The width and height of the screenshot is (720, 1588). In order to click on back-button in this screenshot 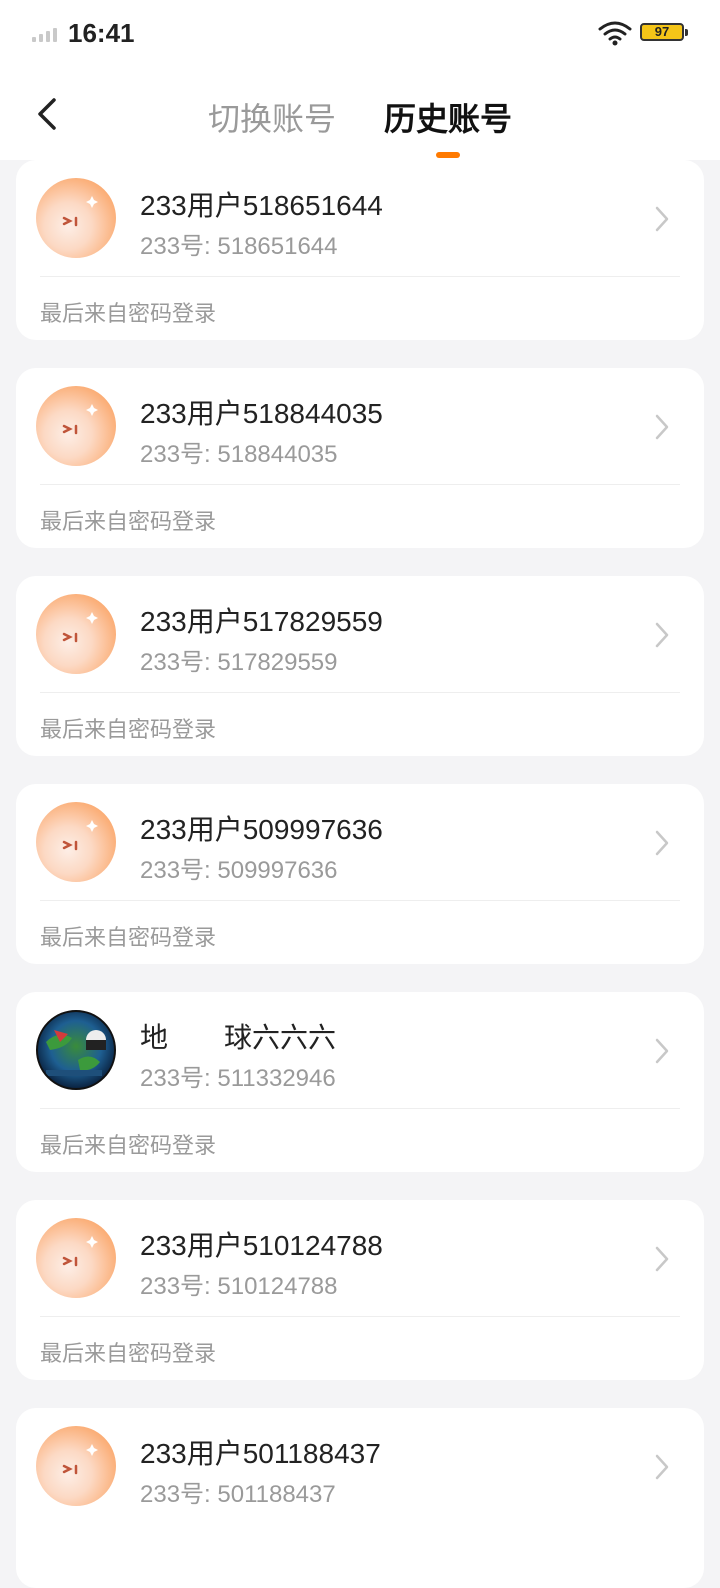, I will do `click(48, 114)`.